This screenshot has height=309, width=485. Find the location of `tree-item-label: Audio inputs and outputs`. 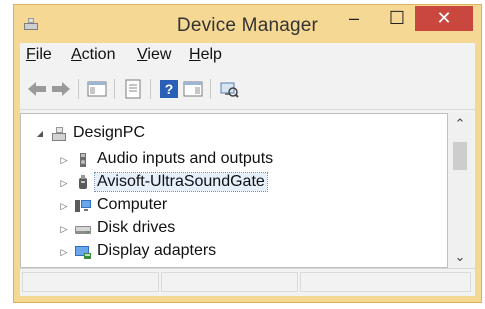

tree-item-label: Audio inputs and outputs is located at coordinates (185, 158).